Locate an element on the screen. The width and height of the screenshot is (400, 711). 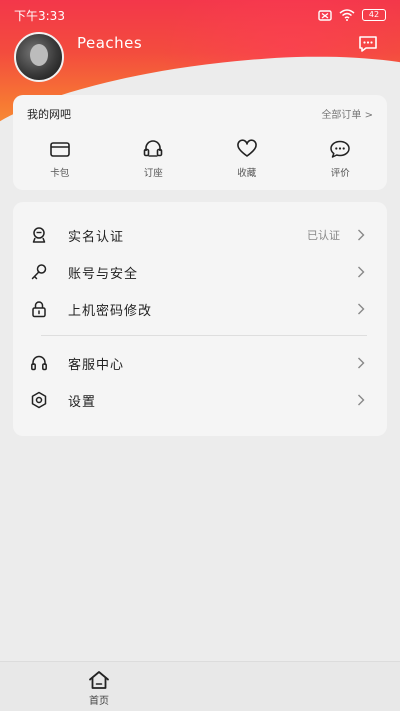
status-bar: 下午3:33 42 is located at coordinates (200, 15).